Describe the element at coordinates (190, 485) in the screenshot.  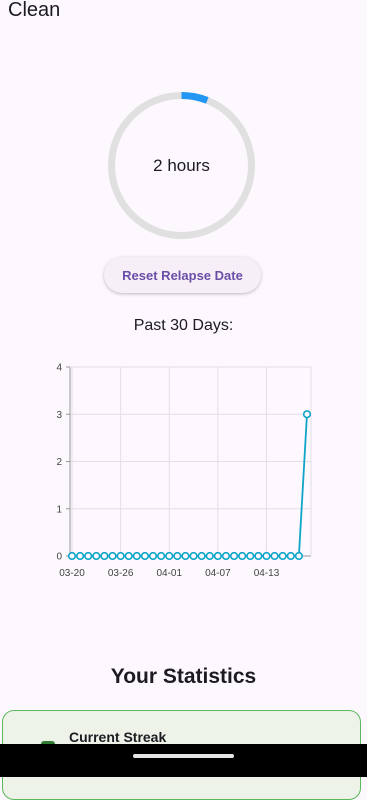
I see `series-line` at that location.